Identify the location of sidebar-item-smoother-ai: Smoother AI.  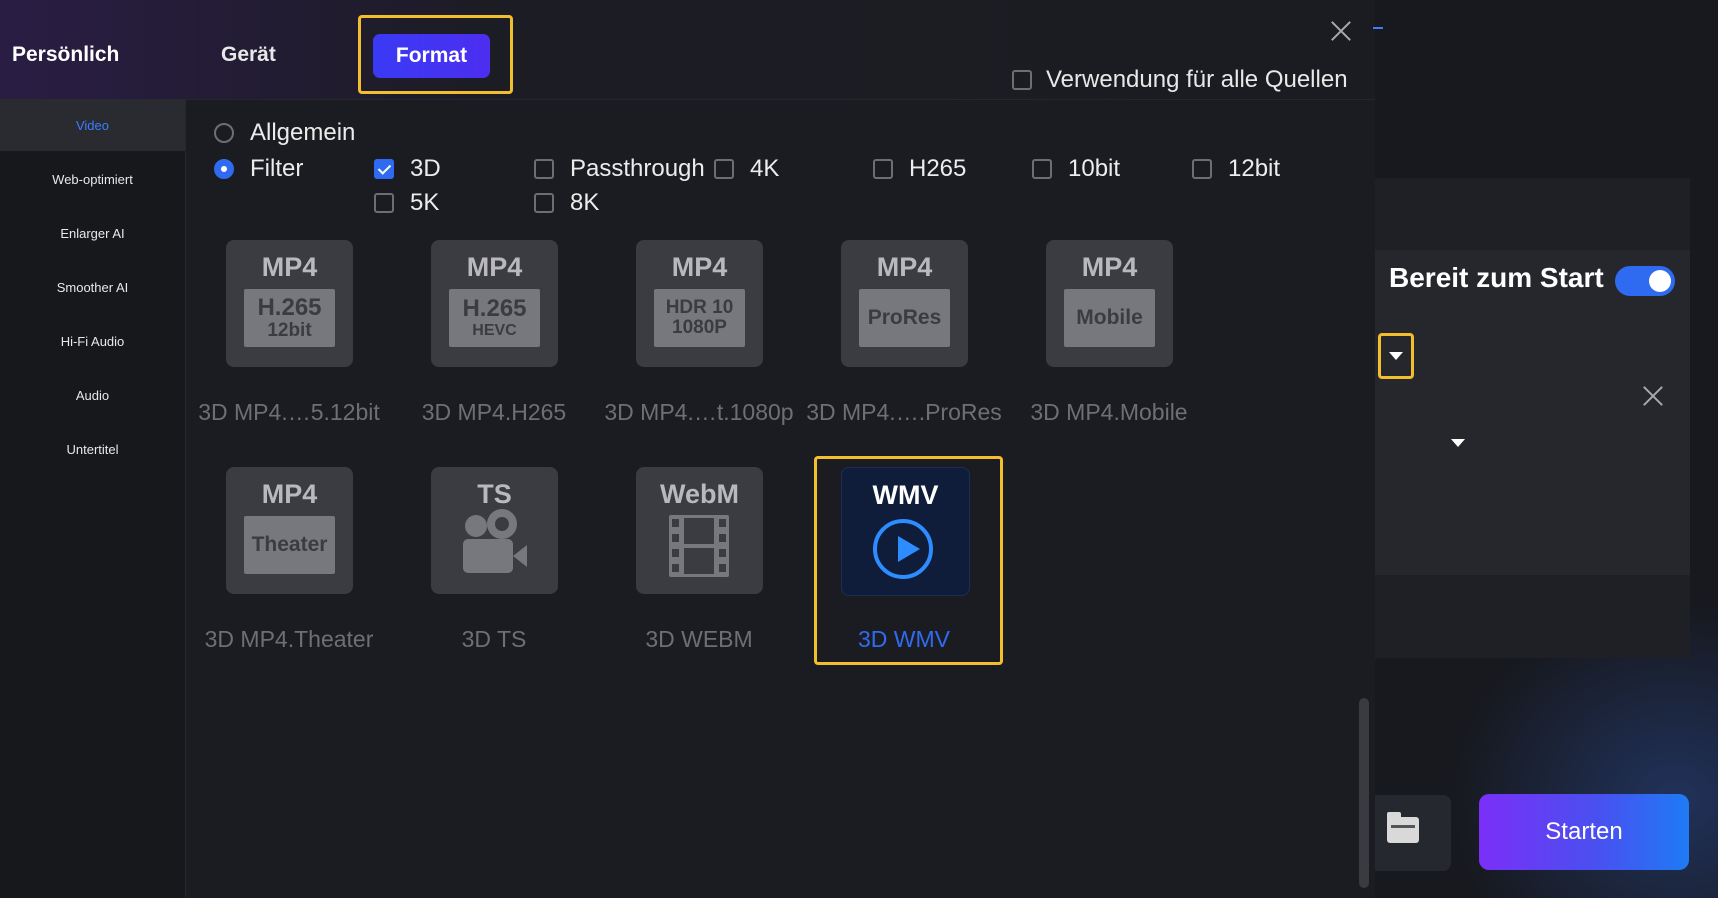
(92, 287).